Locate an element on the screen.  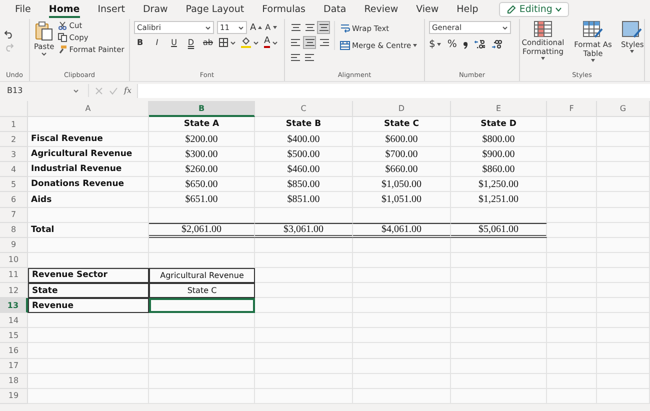
row-header: 10 is located at coordinates (14, 260).